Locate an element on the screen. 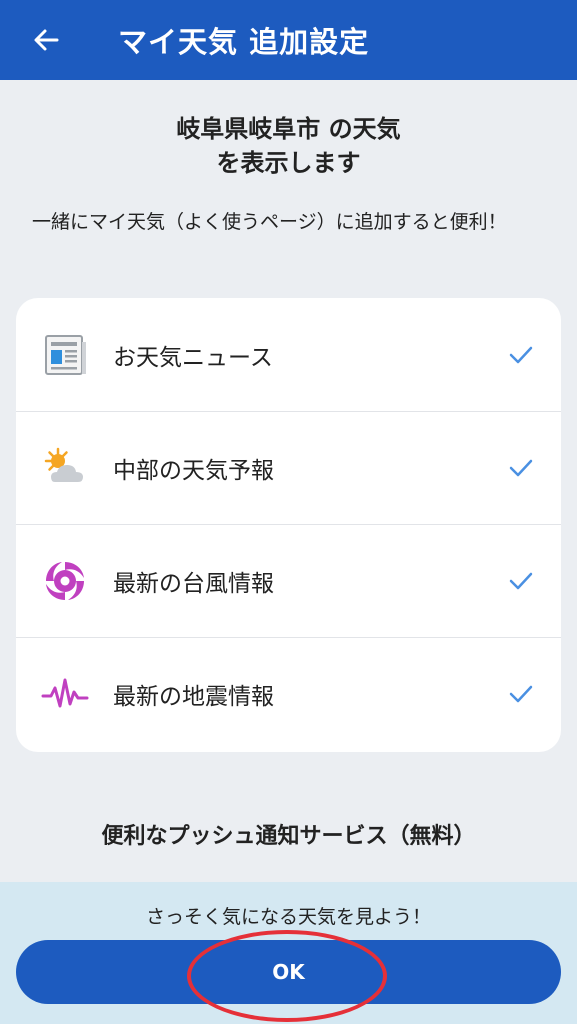  arrow-left-icon is located at coordinates (46, 40).